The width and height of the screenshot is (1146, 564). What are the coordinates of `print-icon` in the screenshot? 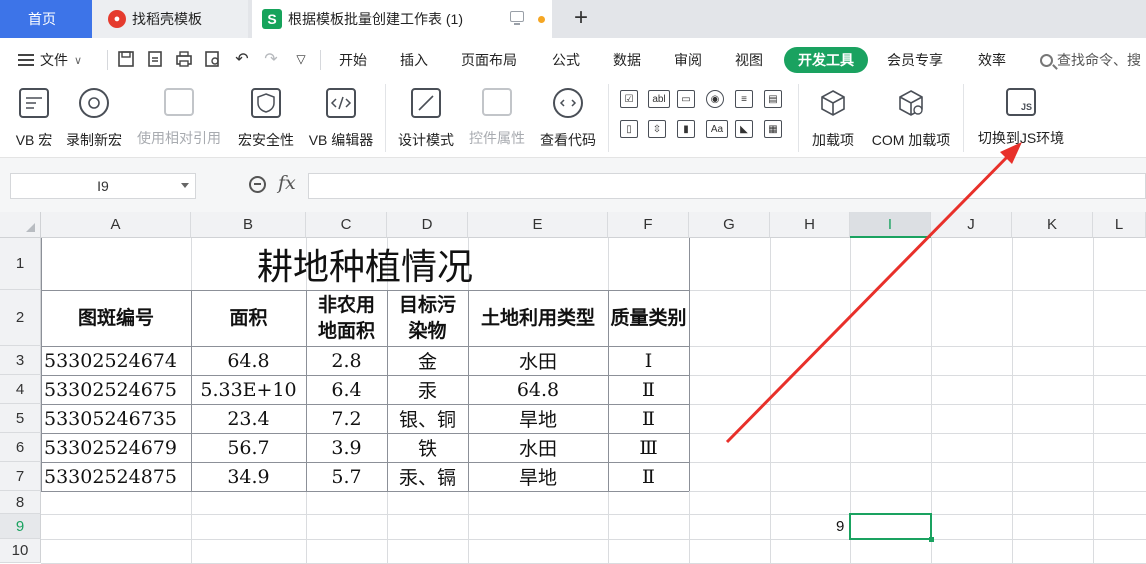 It's located at (184, 59).